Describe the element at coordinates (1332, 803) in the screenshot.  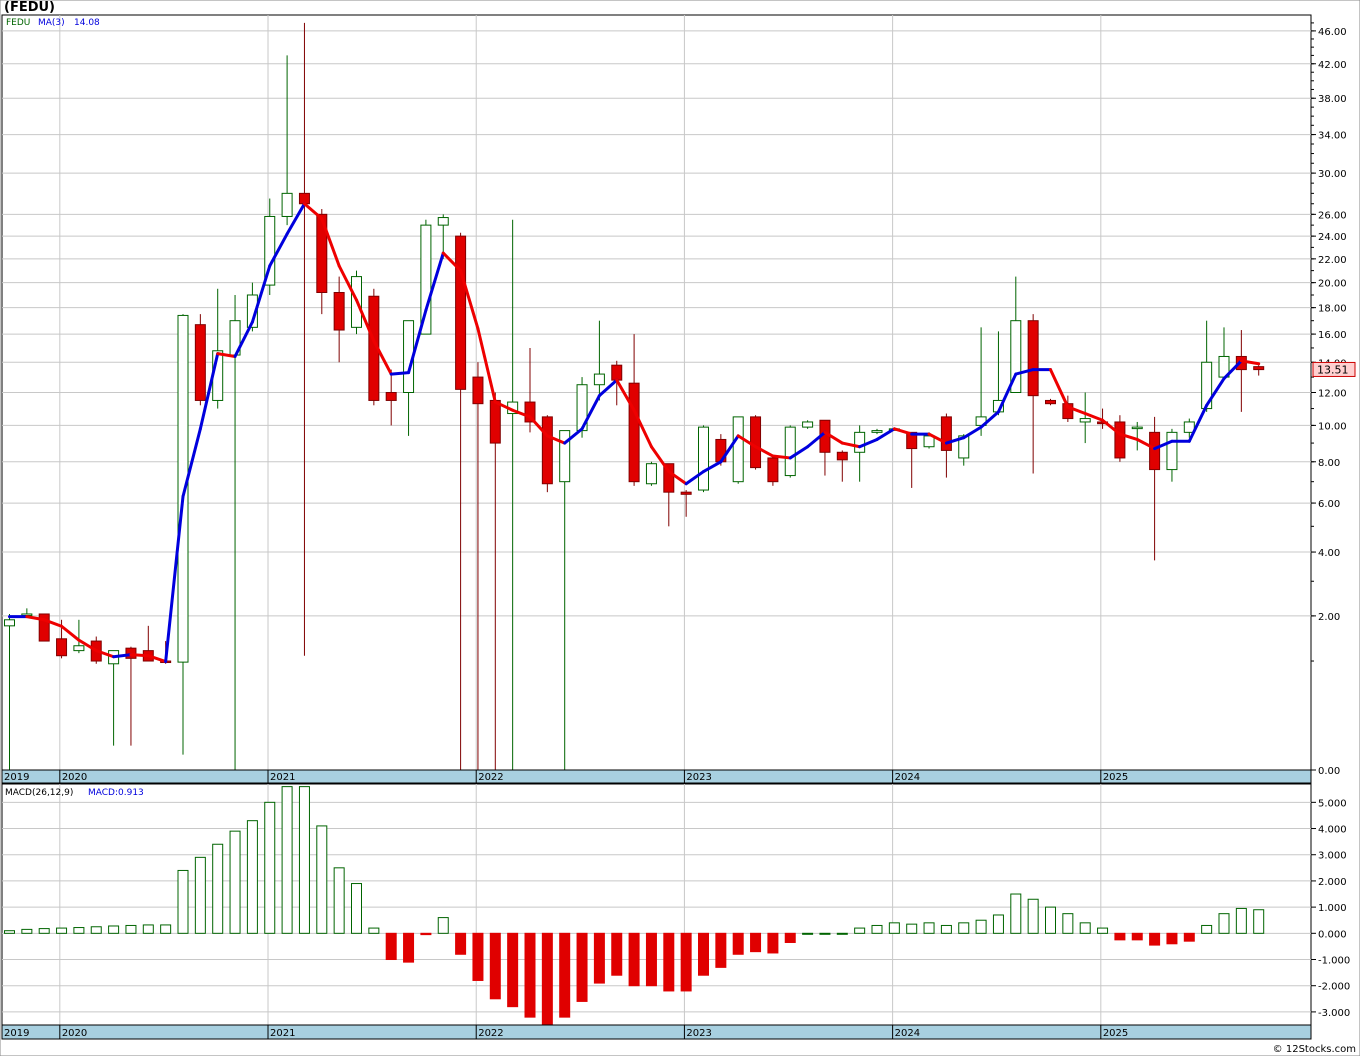
I see `macd-tick-label: 5.000` at that location.